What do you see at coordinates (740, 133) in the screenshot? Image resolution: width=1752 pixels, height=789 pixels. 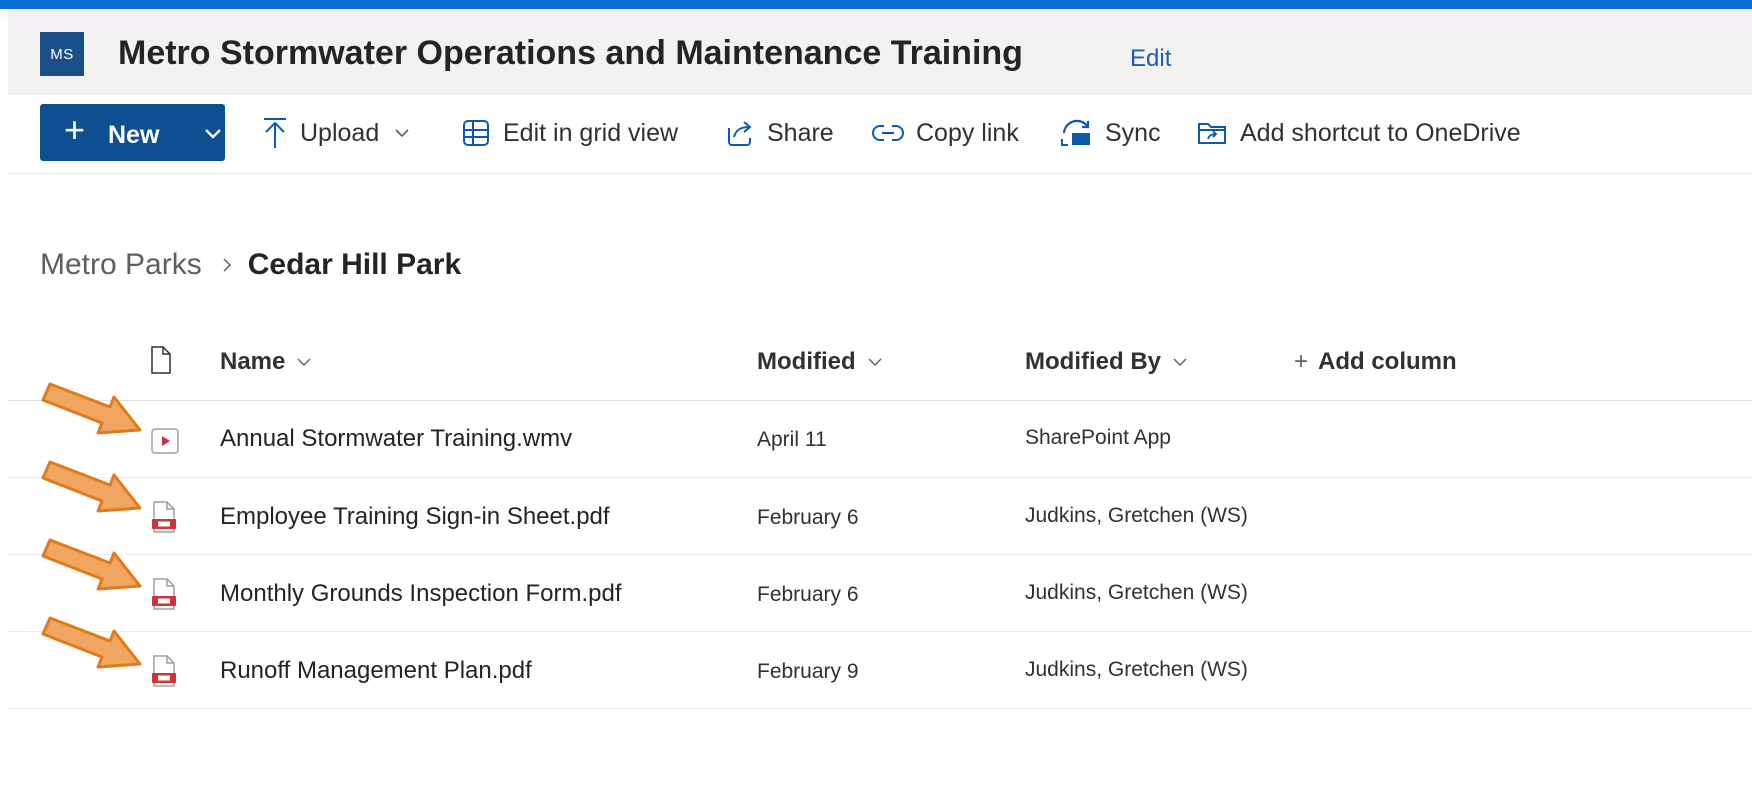 I see `share-icon` at bounding box center [740, 133].